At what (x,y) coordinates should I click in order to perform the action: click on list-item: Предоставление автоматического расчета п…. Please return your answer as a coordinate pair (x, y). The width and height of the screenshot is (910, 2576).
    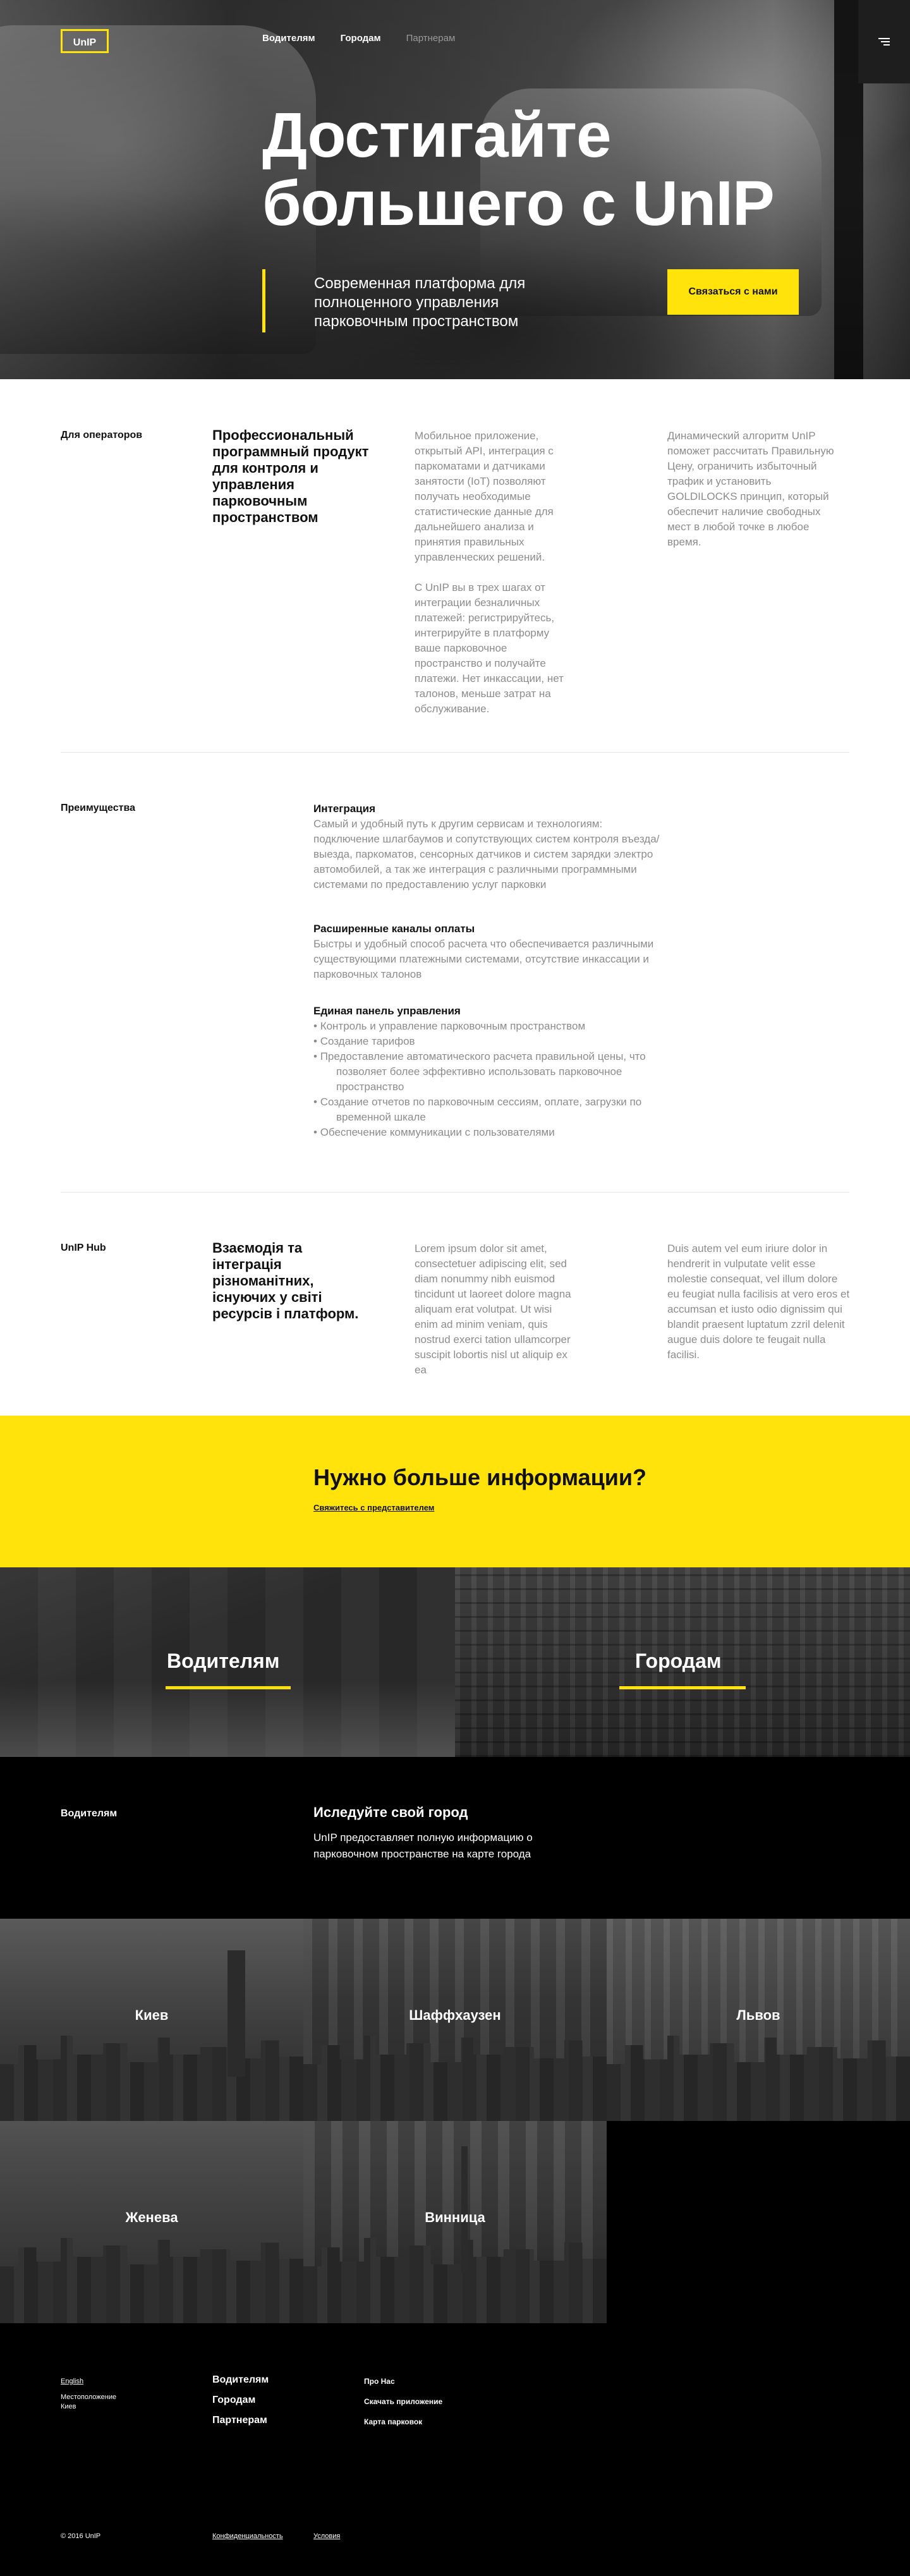
    Looking at the image, I should click on (490, 1072).